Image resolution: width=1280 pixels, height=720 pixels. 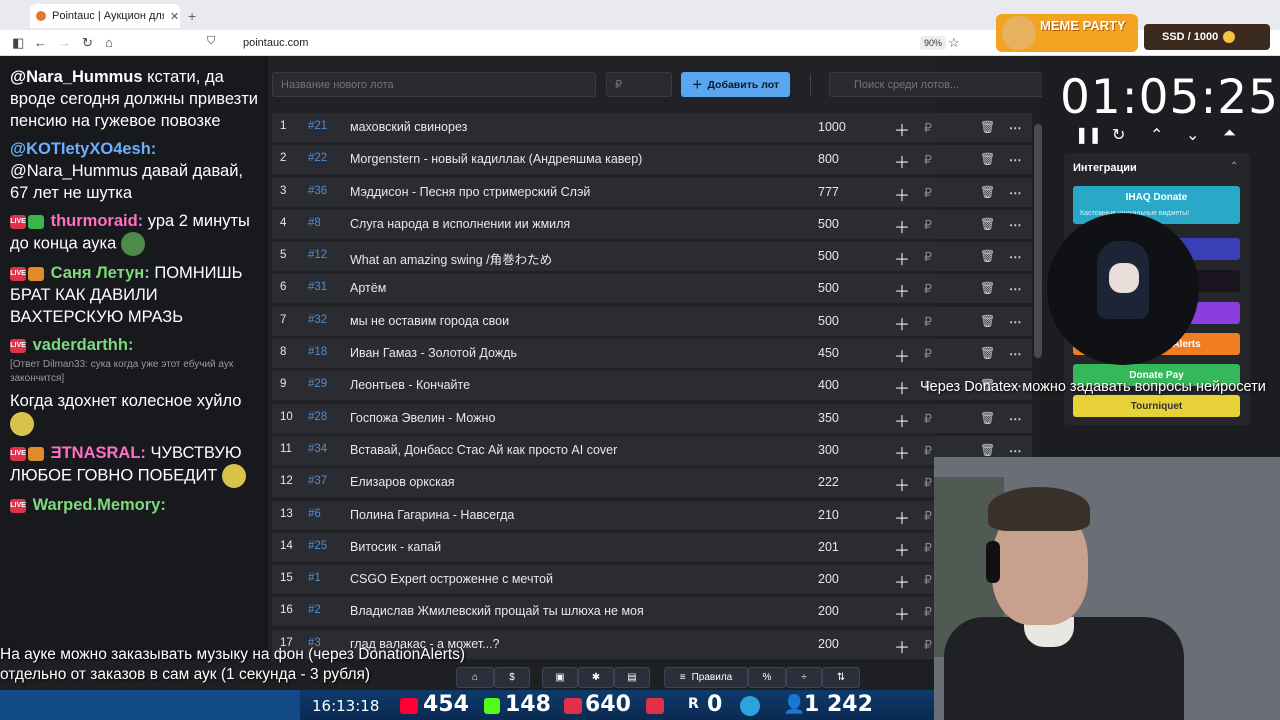 I want to click on chevron-up-icon: ⌃, so click(x=1156, y=135).